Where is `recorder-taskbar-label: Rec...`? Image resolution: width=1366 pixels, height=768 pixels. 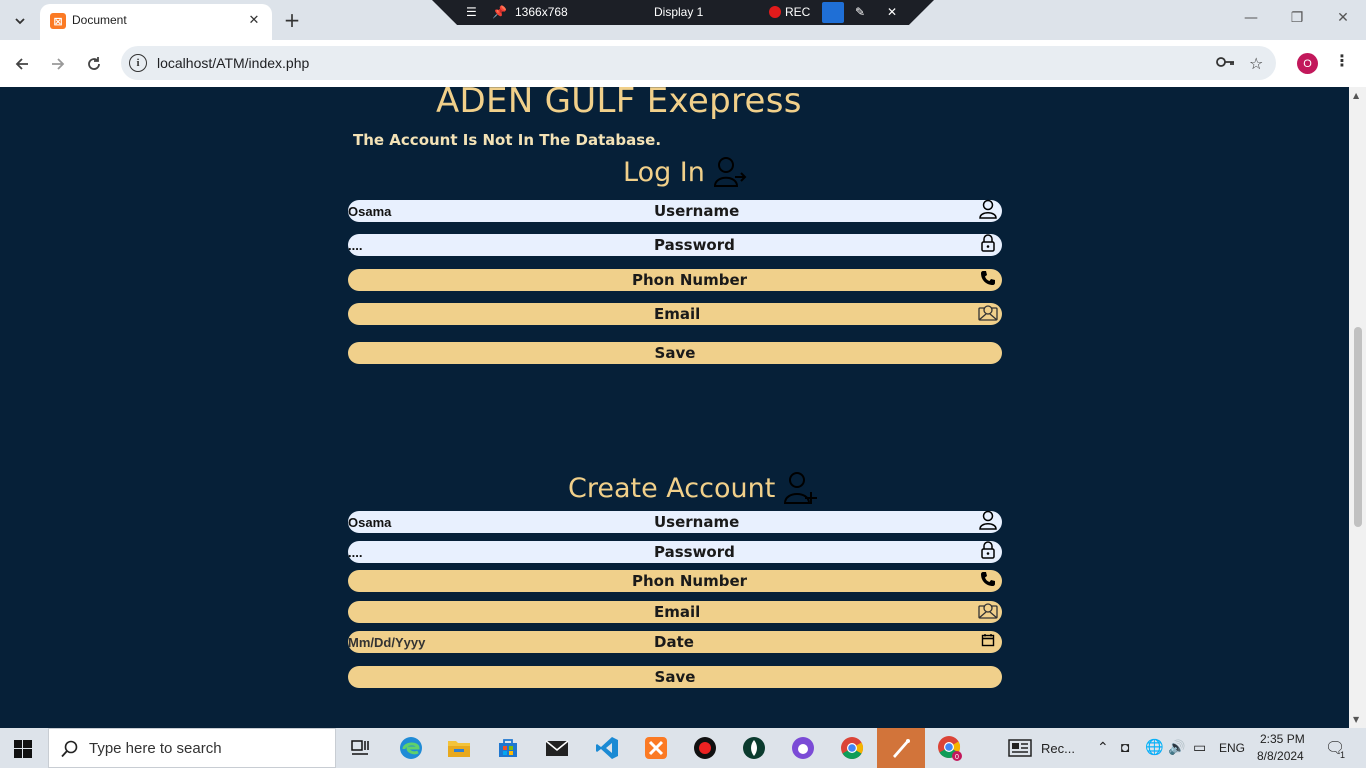
recorder-taskbar-label: Rec... is located at coordinates (1058, 748).